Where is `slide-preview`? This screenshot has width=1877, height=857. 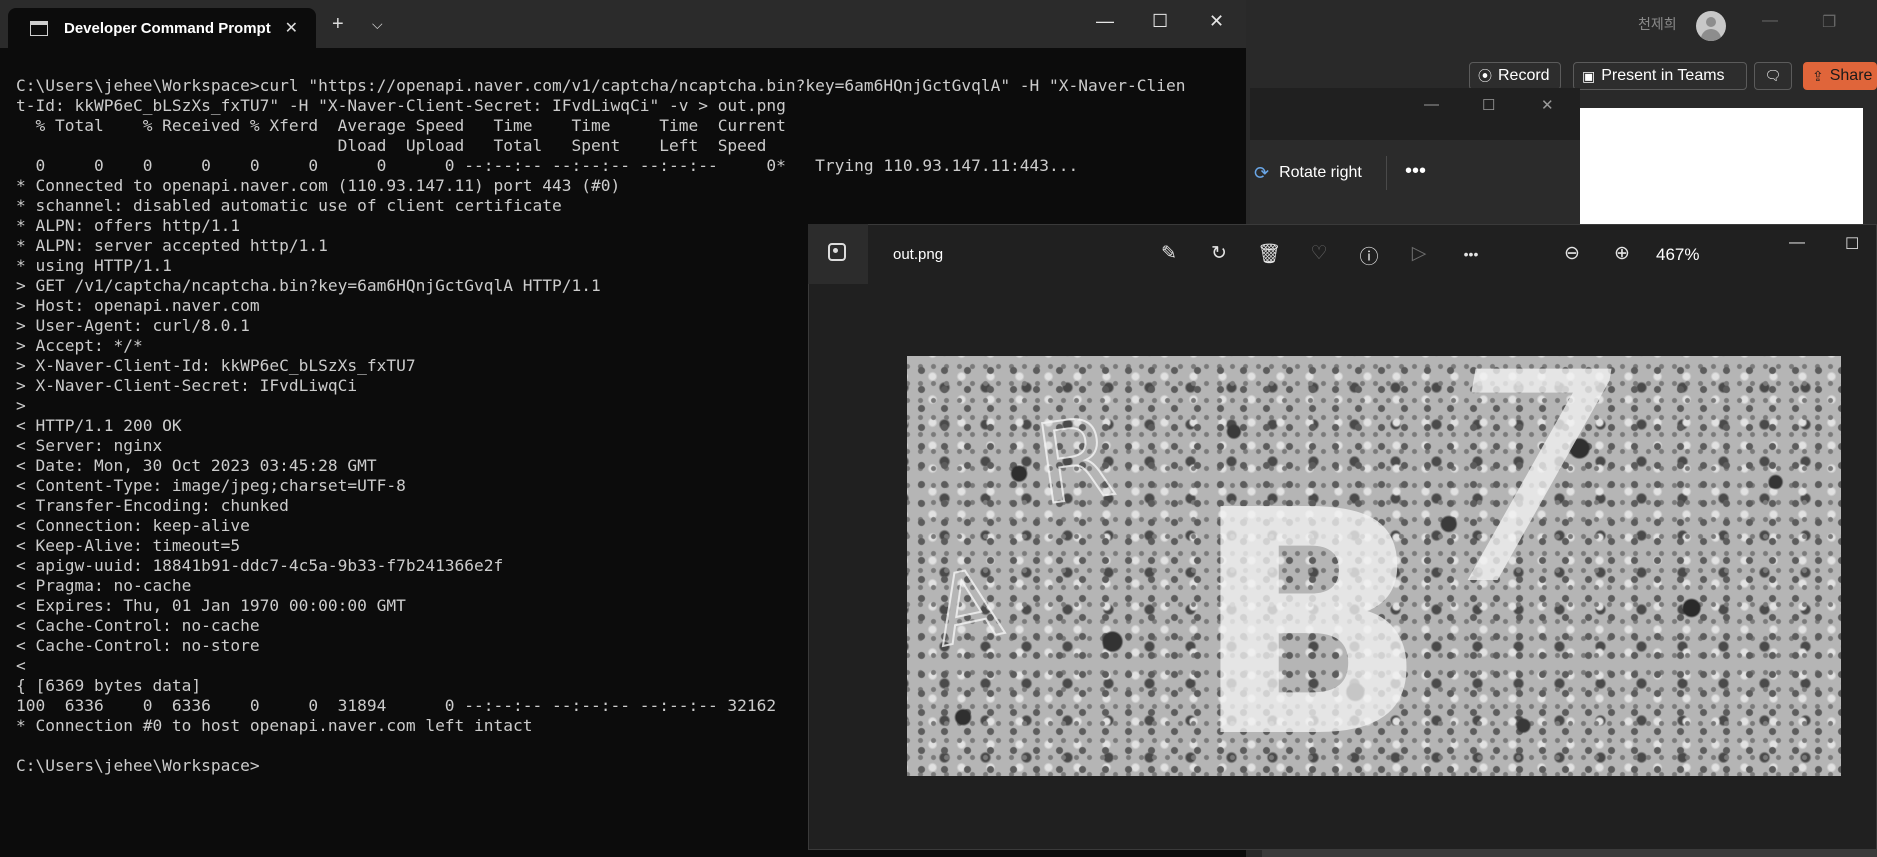
slide-preview is located at coordinates (1721, 168).